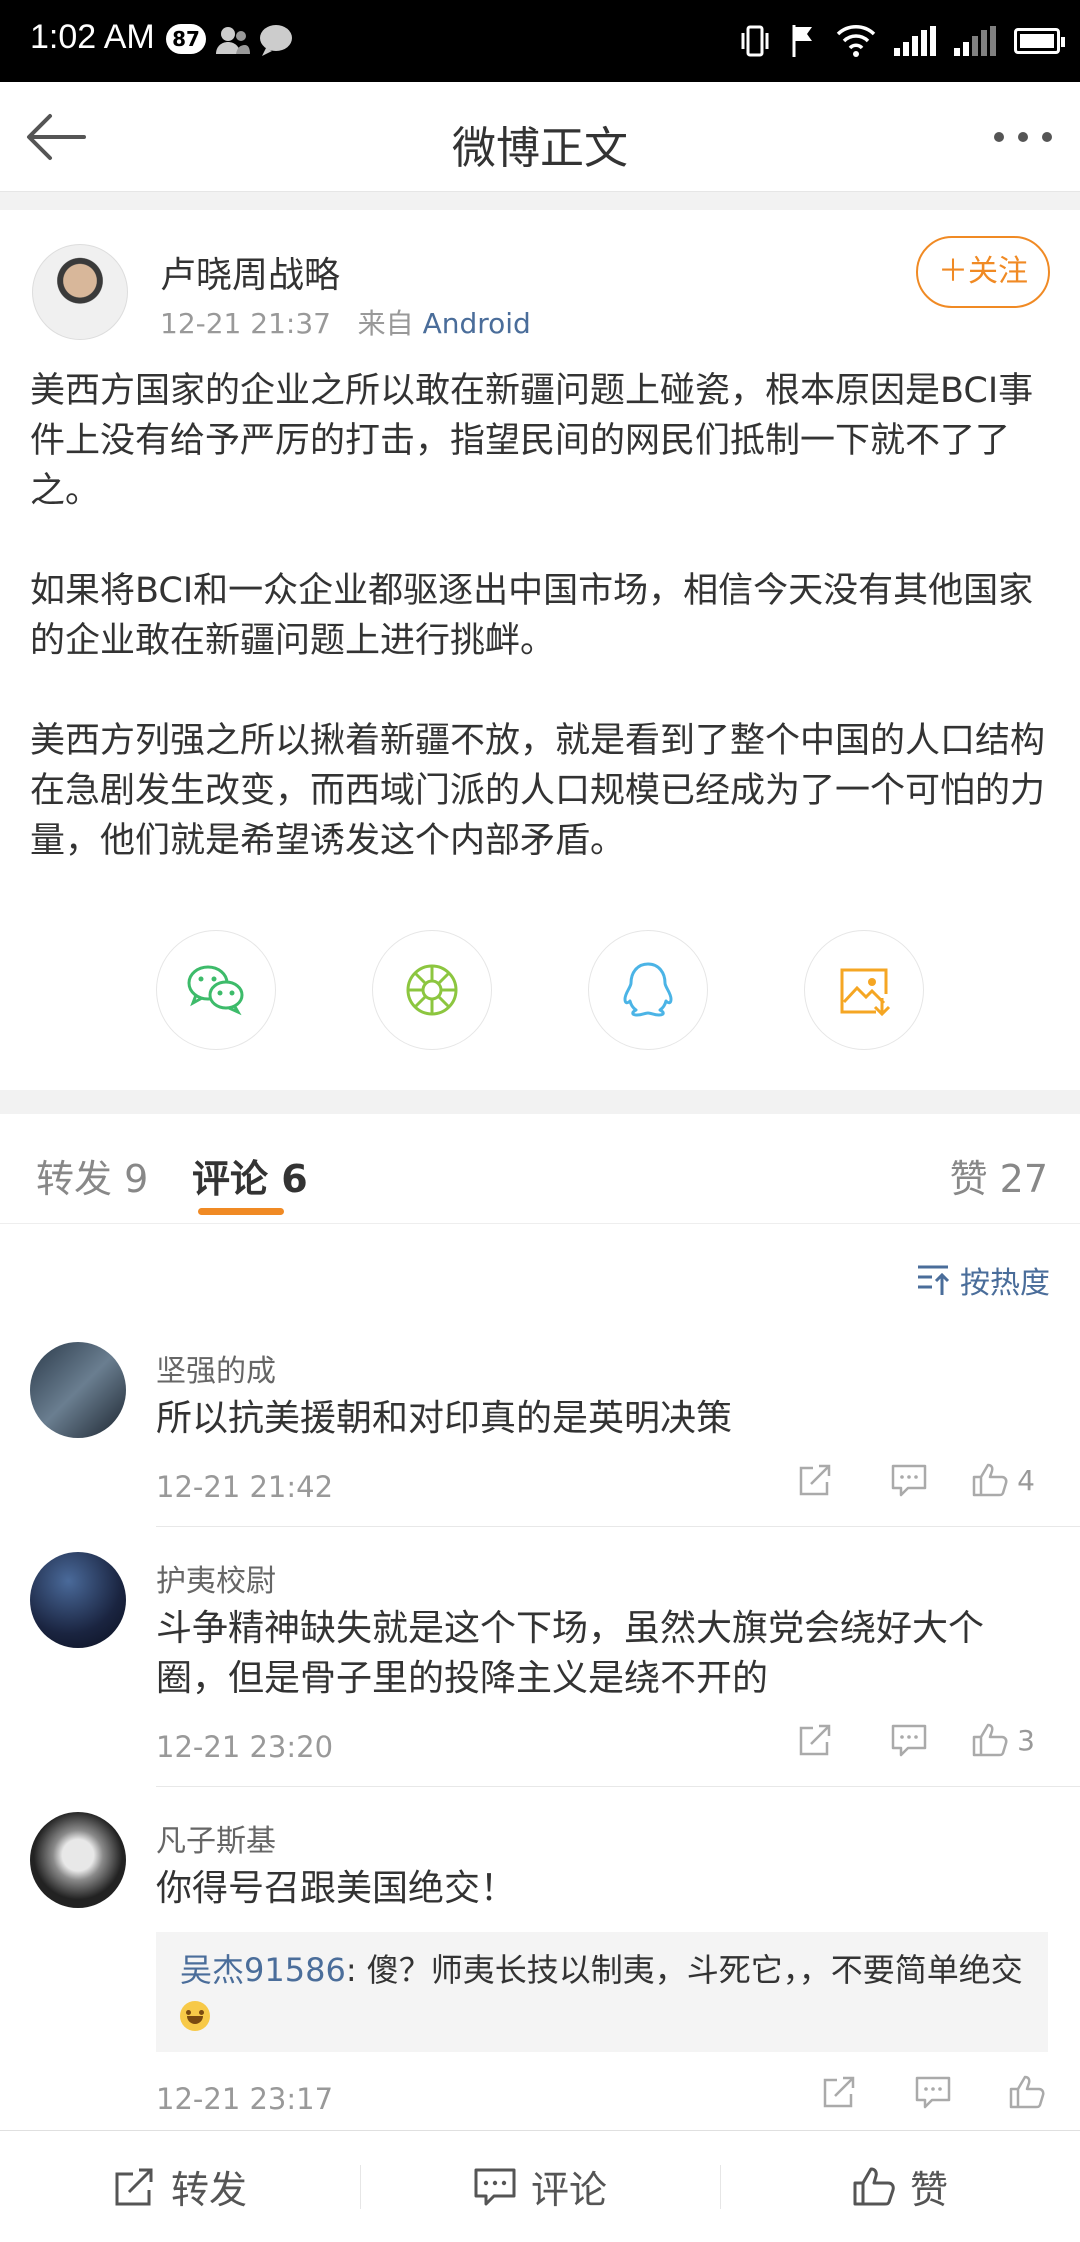  I want to click on comment-text: 你得号召跟美国绝交！, so click(336, 1888).